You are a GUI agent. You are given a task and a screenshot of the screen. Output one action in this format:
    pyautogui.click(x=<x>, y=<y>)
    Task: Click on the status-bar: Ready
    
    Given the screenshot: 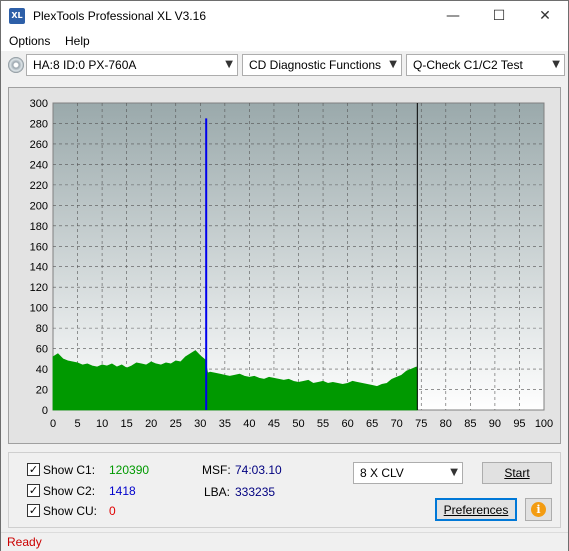 What is the action you would take?
    pyautogui.click(x=284, y=541)
    